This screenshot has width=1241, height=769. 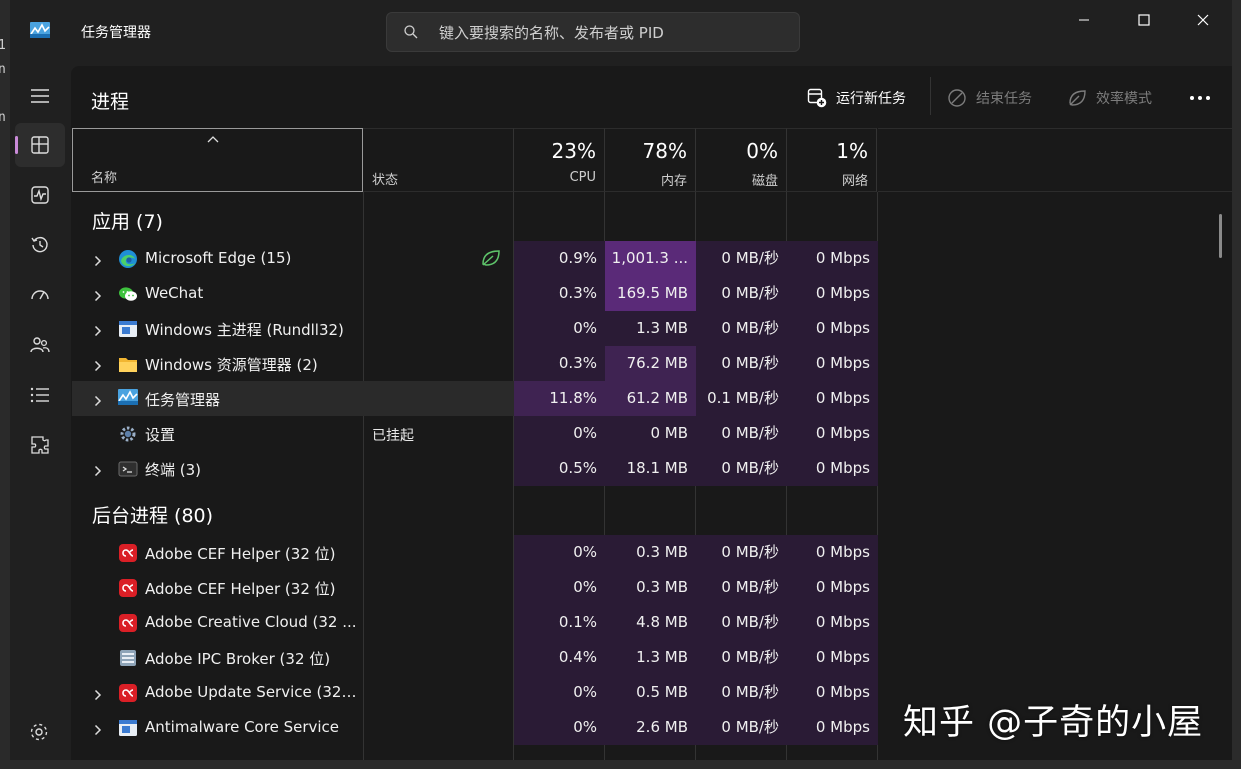 What do you see at coordinates (1203, 20) in the screenshot?
I see `close-button` at bounding box center [1203, 20].